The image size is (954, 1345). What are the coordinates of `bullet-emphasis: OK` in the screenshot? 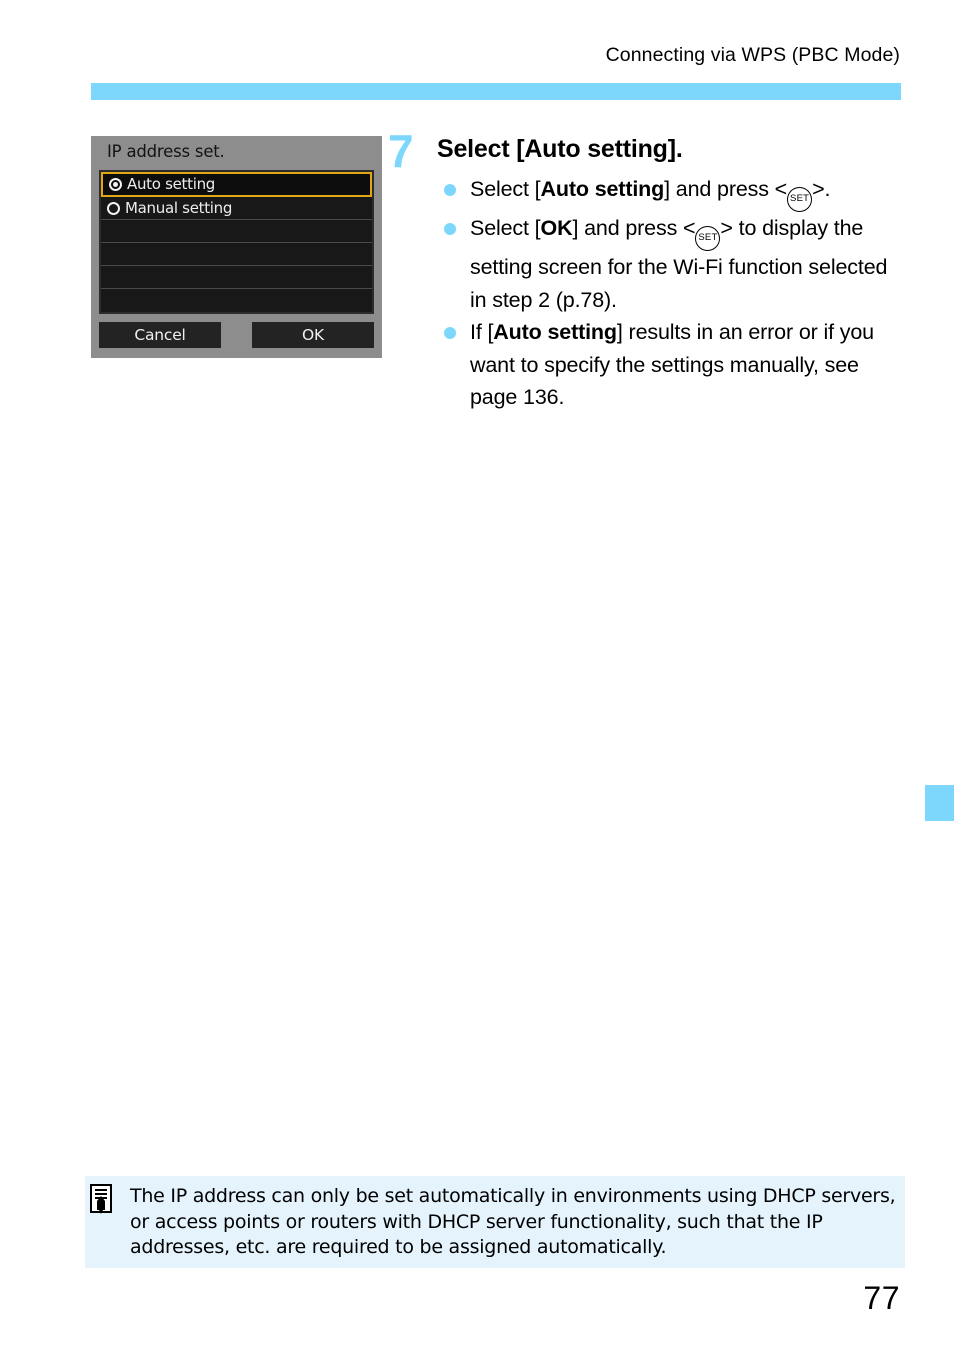 It's located at (556, 228).